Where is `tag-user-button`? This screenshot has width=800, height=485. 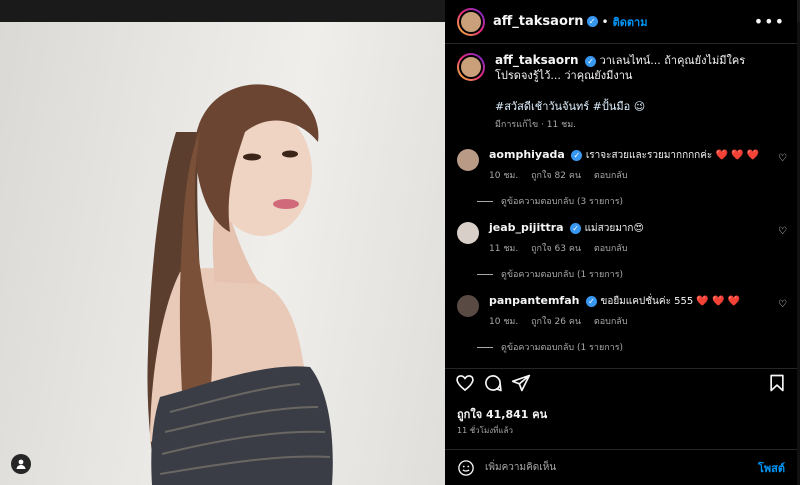
tag-user-button is located at coordinates (21, 464).